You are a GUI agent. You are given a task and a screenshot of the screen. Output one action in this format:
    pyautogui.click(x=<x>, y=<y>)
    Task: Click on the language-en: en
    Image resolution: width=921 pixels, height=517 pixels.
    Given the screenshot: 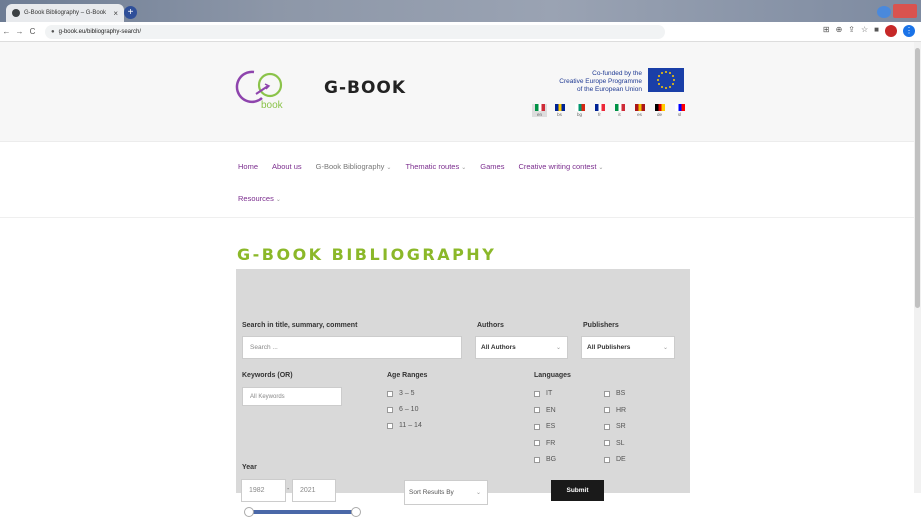 What is the action you would take?
    pyautogui.click(x=539, y=110)
    